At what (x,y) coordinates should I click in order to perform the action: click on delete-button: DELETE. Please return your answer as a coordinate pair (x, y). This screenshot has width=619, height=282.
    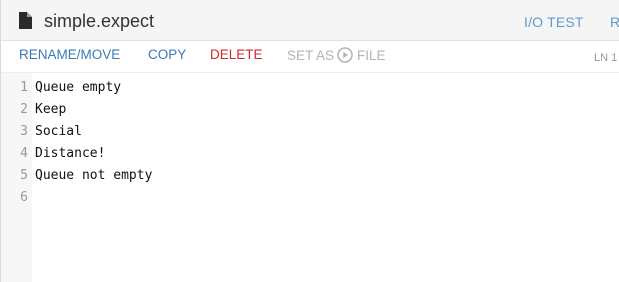
    Looking at the image, I should click on (236, 54).